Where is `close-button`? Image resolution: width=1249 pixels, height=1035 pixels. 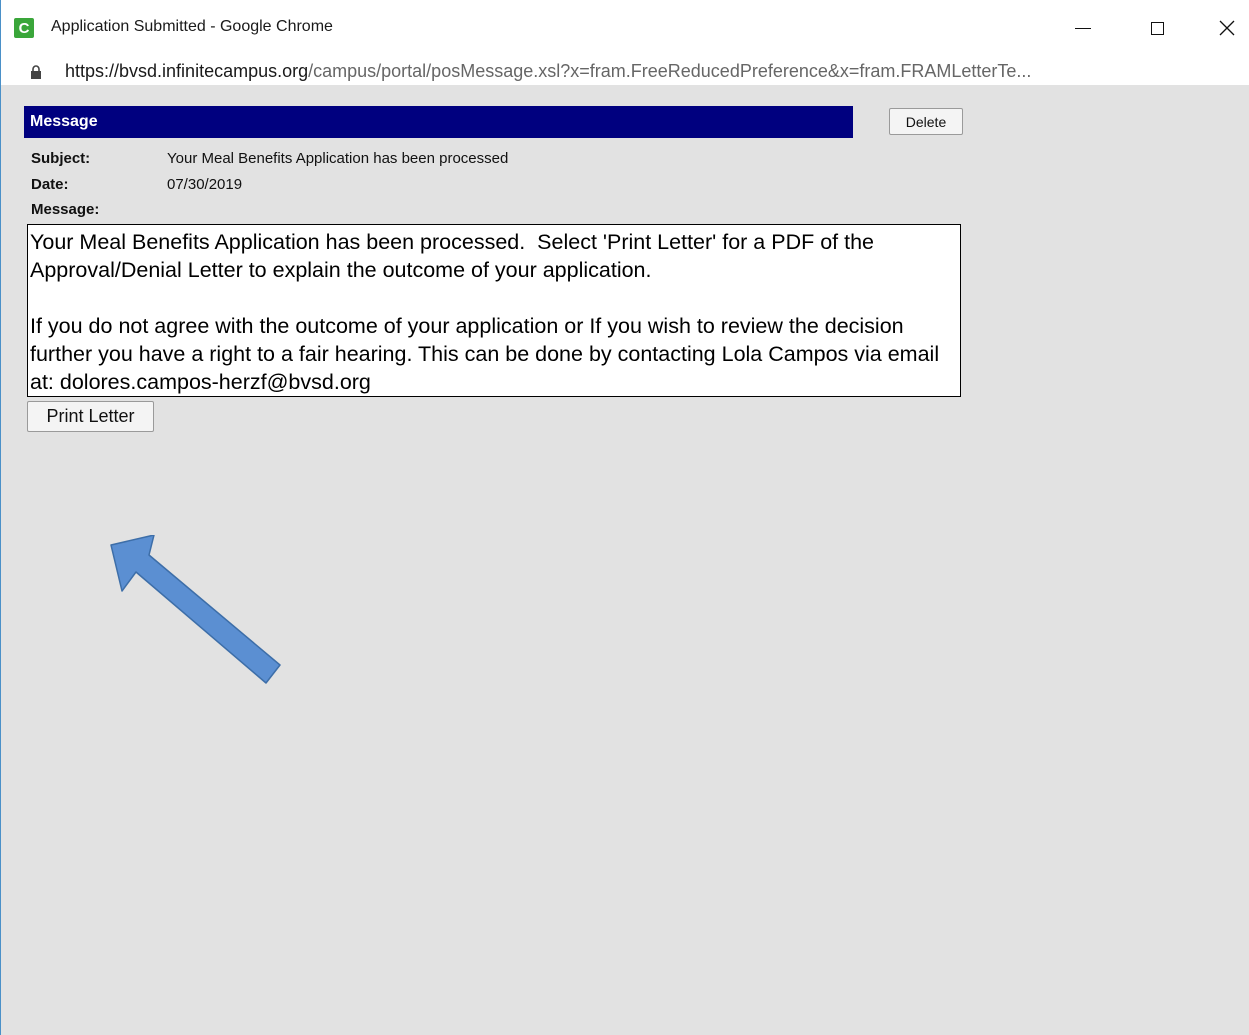 close-button is located at coordinates (1226, 28).